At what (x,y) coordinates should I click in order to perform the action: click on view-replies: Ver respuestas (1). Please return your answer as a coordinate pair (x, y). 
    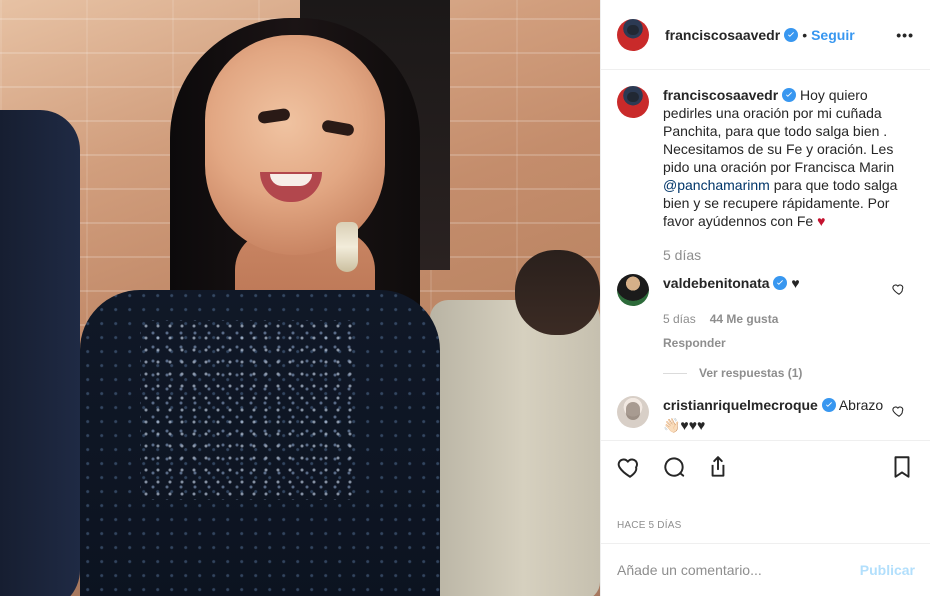
    Looking at the image, I should click on (788, 373).